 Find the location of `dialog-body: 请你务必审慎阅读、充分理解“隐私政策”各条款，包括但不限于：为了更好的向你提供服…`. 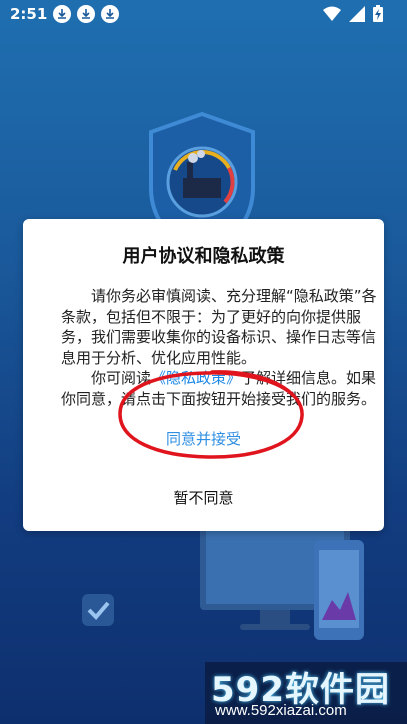

dialog-body: 请你务必审慎阅读、充分理解“隐私政策”各条款，包括但不限于：为了更好的向你提供服… is located at coordinates (219, 347).